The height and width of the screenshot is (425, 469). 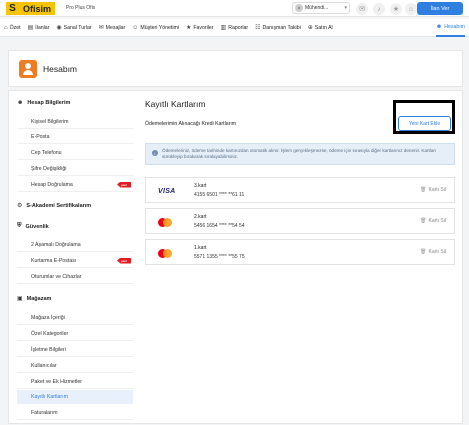 I want to click on sidebar-item-label: Oturumlar ve Cihazlar, so click(x=56, y=276).